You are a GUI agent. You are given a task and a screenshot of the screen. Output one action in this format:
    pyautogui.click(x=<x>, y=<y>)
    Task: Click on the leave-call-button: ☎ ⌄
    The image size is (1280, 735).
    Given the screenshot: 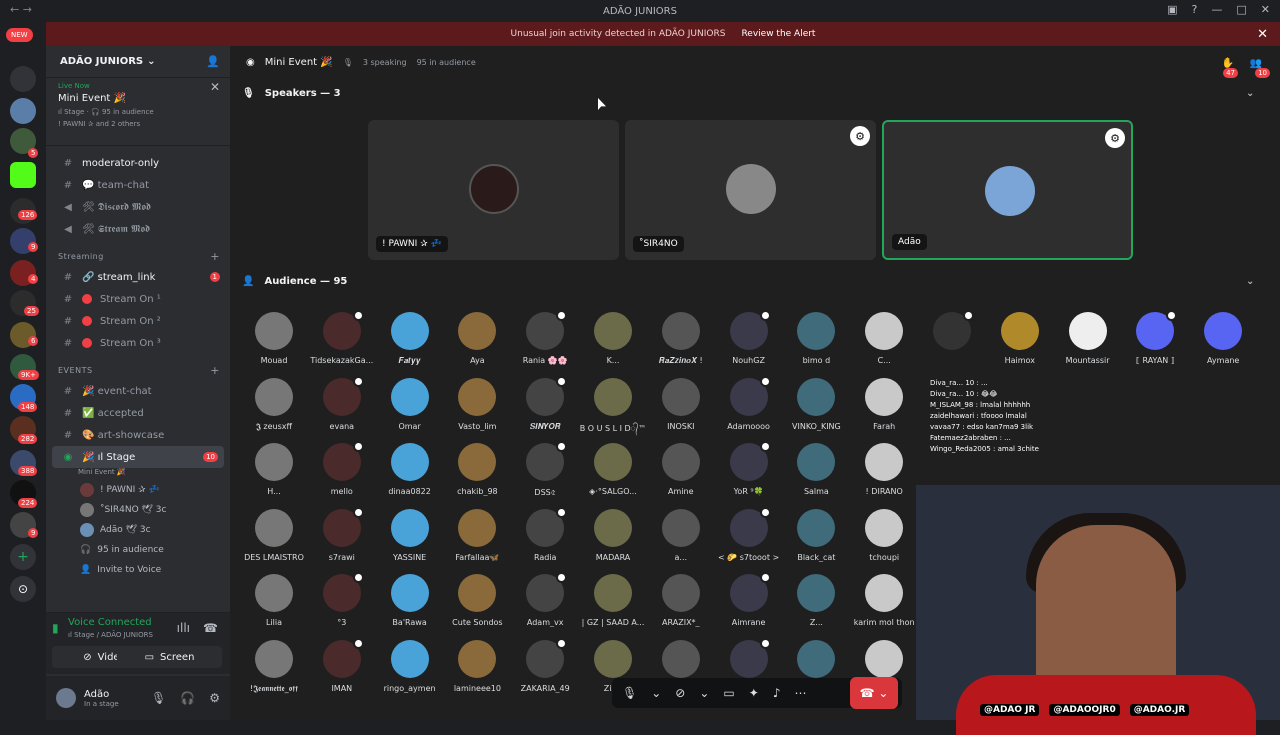 What is the action you would take?
    pyautogui.click(x=874, y=693)
    